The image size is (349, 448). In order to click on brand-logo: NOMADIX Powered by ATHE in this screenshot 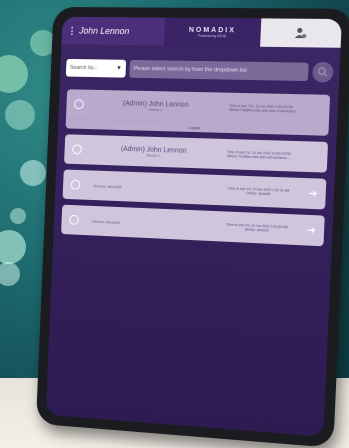, I will do `click(212, 32)`.